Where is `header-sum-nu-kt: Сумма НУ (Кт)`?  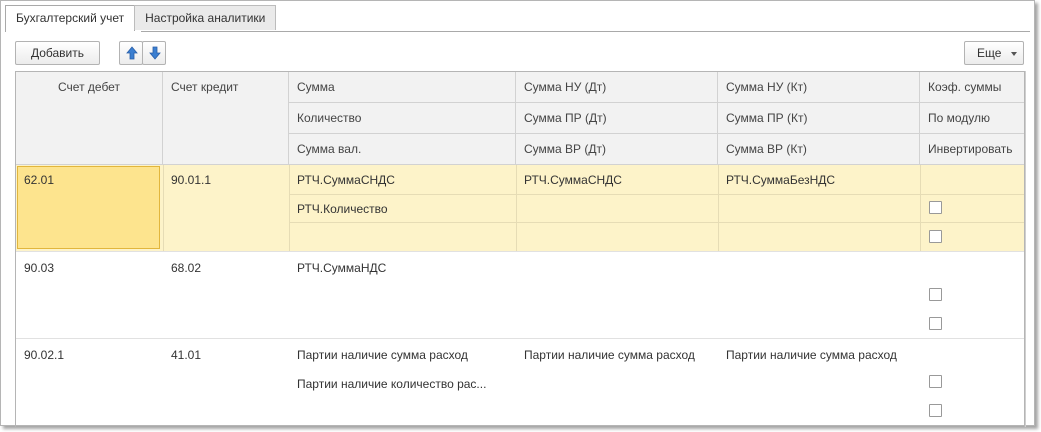 header-sum-nu-kt: Сумма НУ (Кт) is located at coordinates (819, 87).